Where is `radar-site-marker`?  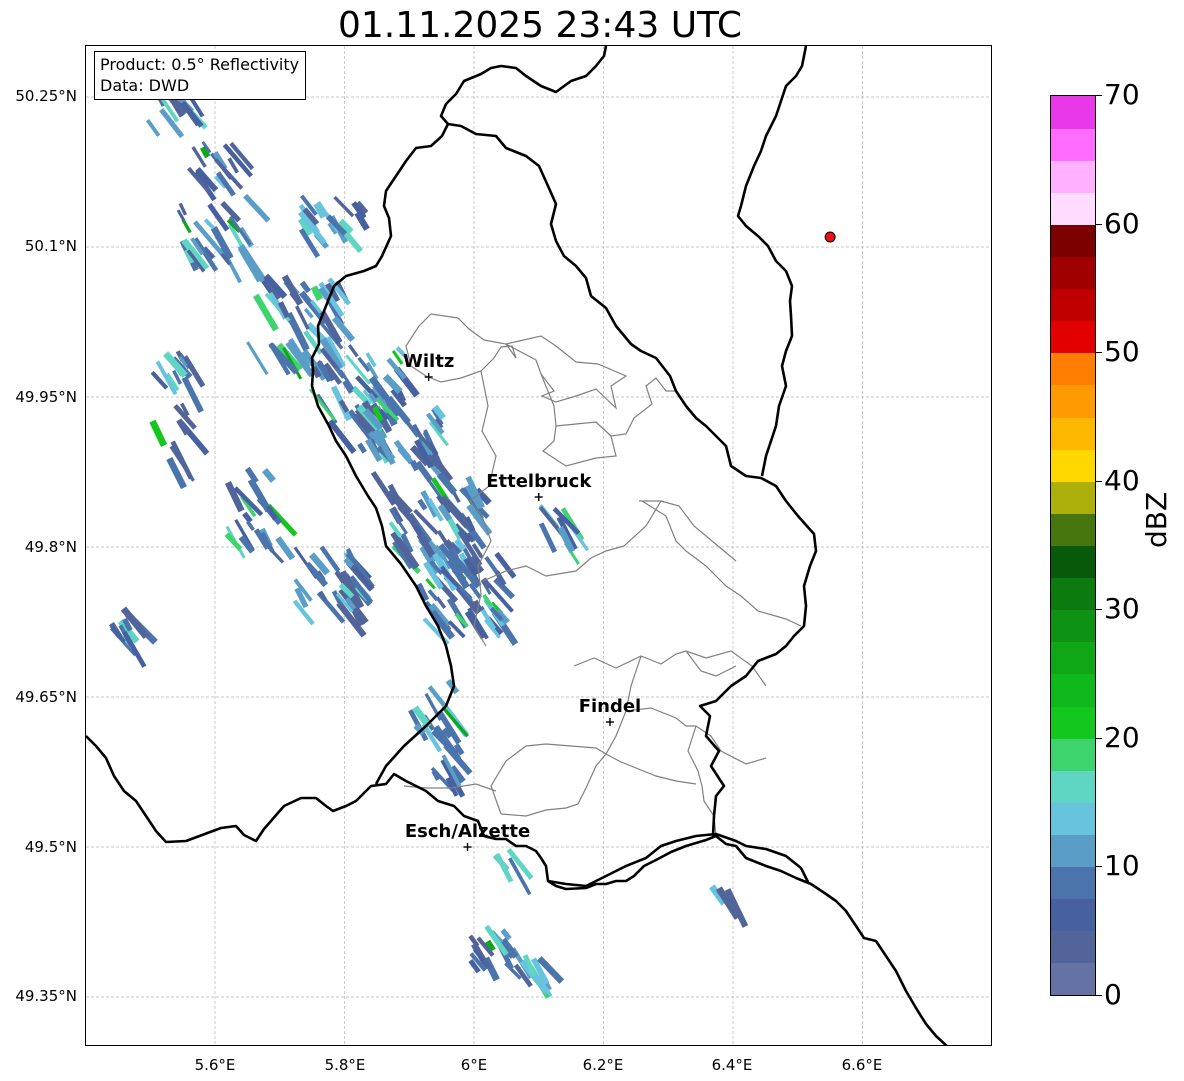
radar-site-marker is located at coordinates (830, 237).